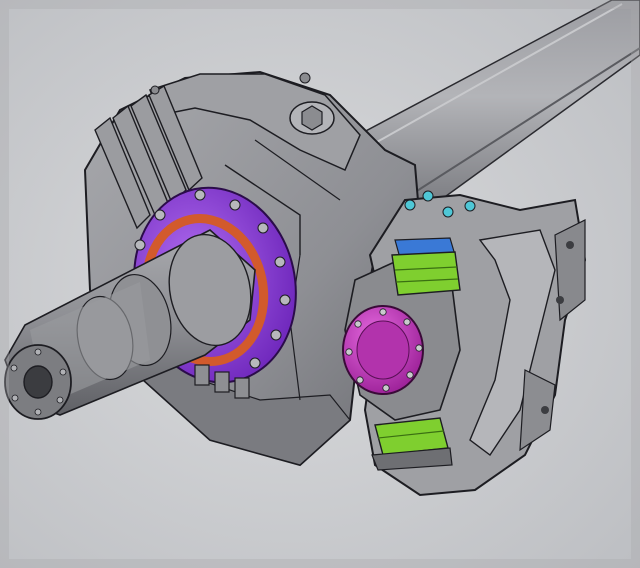 This screenshot has width=640, height=568. I want to click on magenta-cap, so click(383, 350).